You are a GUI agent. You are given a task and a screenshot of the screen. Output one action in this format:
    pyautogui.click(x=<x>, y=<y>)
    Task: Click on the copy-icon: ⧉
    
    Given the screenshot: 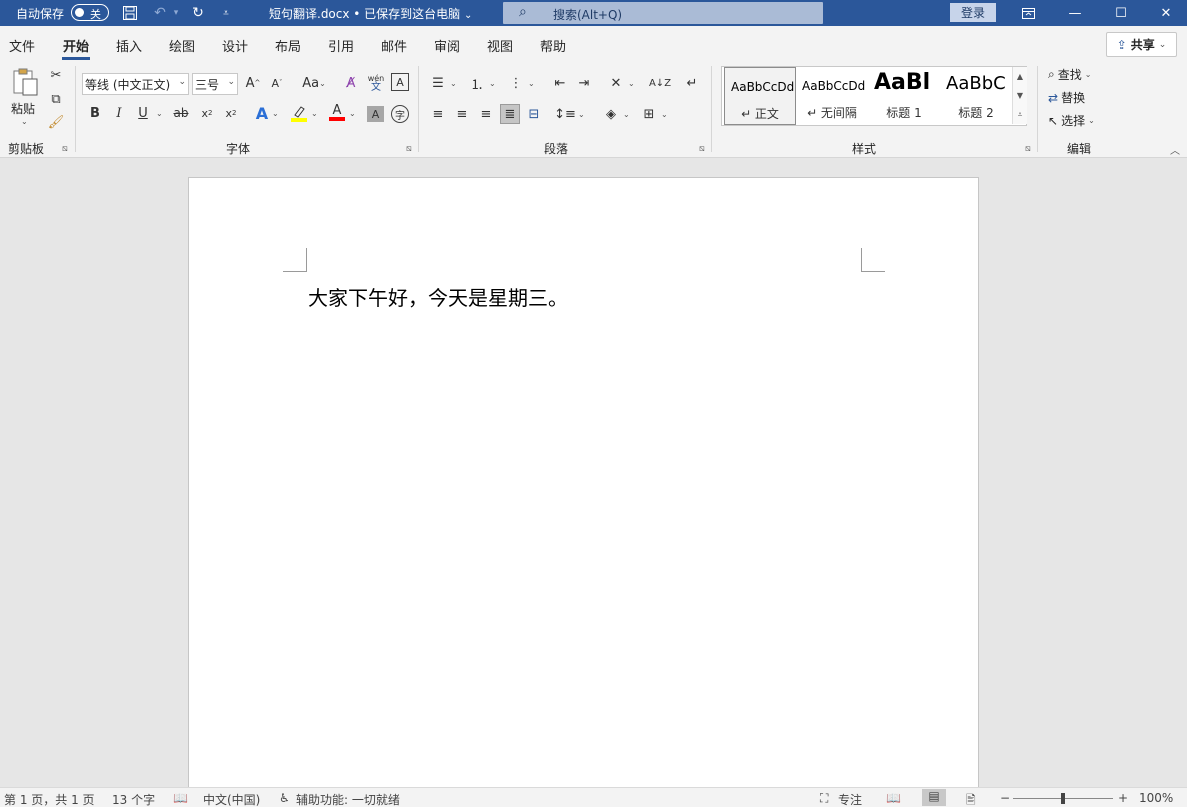 What is the action you would take?
    pyautogui.click(x=56, y=99)
    